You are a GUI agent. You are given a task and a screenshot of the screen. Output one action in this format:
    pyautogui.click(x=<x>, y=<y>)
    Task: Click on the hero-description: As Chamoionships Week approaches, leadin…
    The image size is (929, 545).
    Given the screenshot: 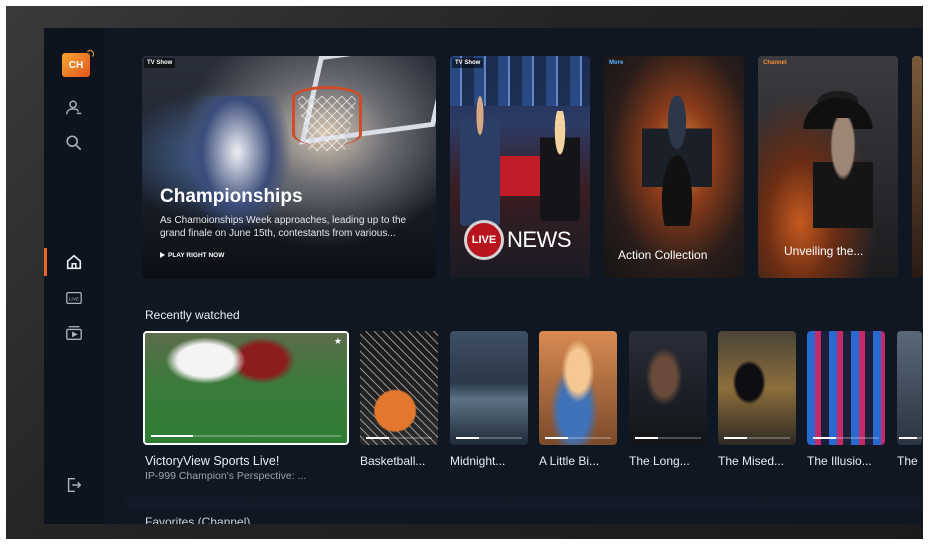 What is the action you would take?
    pyautogui.click(x=283, y=227)
    